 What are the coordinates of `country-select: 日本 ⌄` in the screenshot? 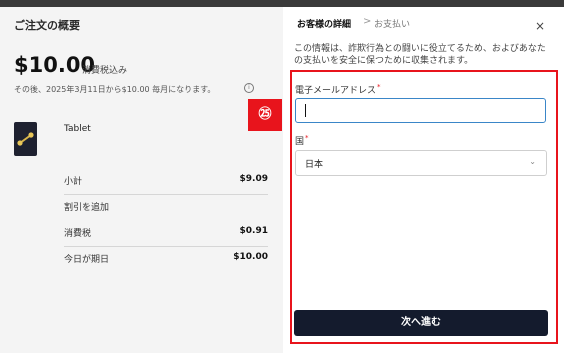 It's located at (421, 163).